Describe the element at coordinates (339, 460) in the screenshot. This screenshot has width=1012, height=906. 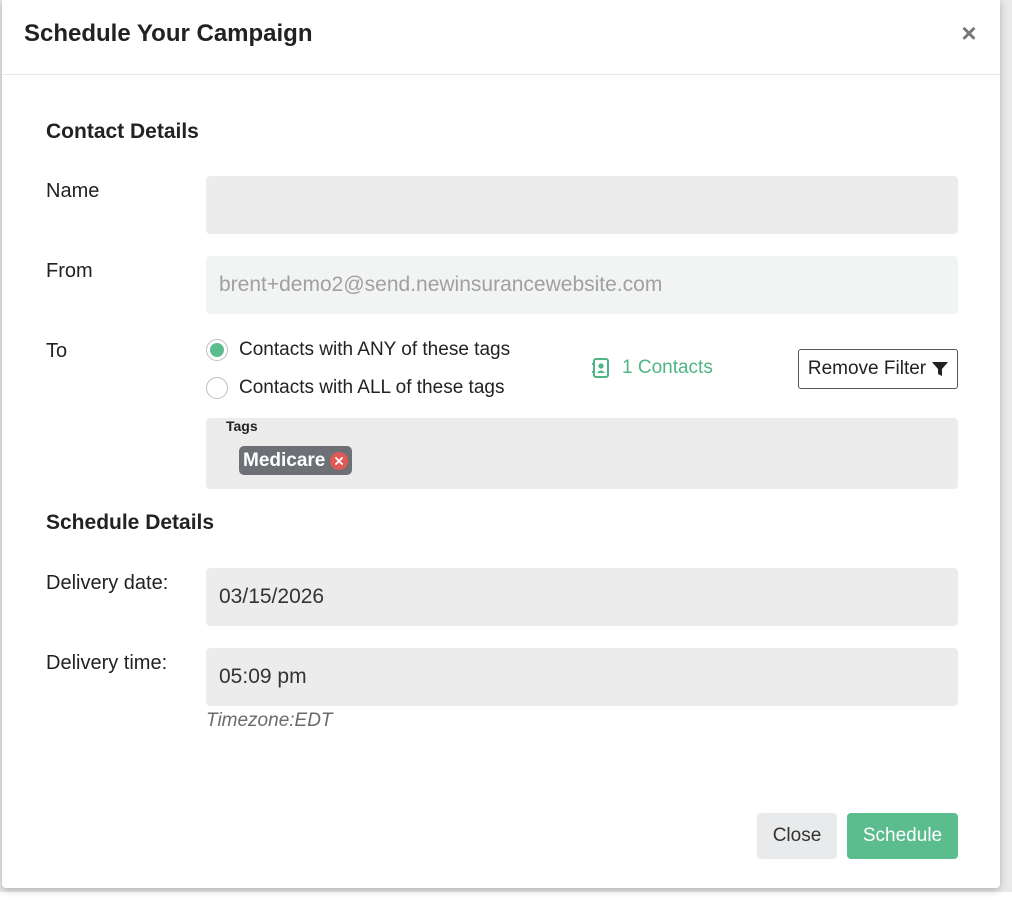
I see `tag-remove-icon` at that location.